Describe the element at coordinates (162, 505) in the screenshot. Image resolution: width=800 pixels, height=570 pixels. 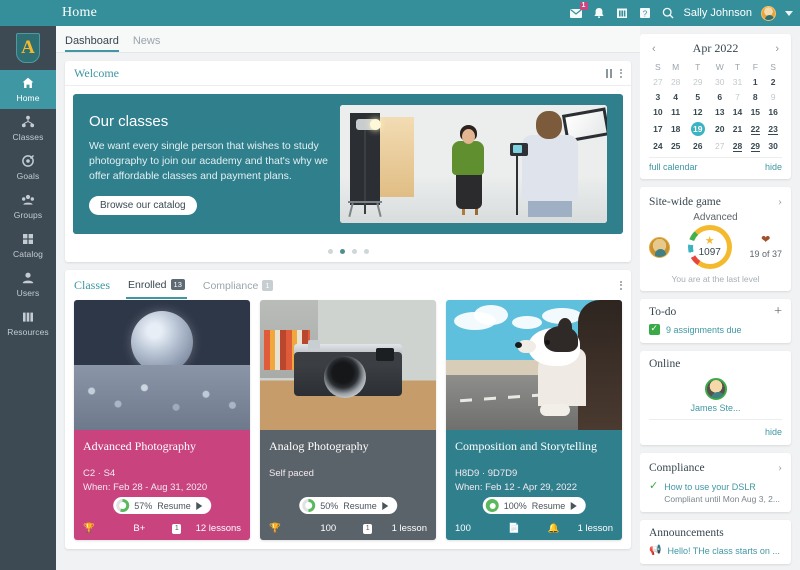
I see `resume-button: 57% Resume` at that location.